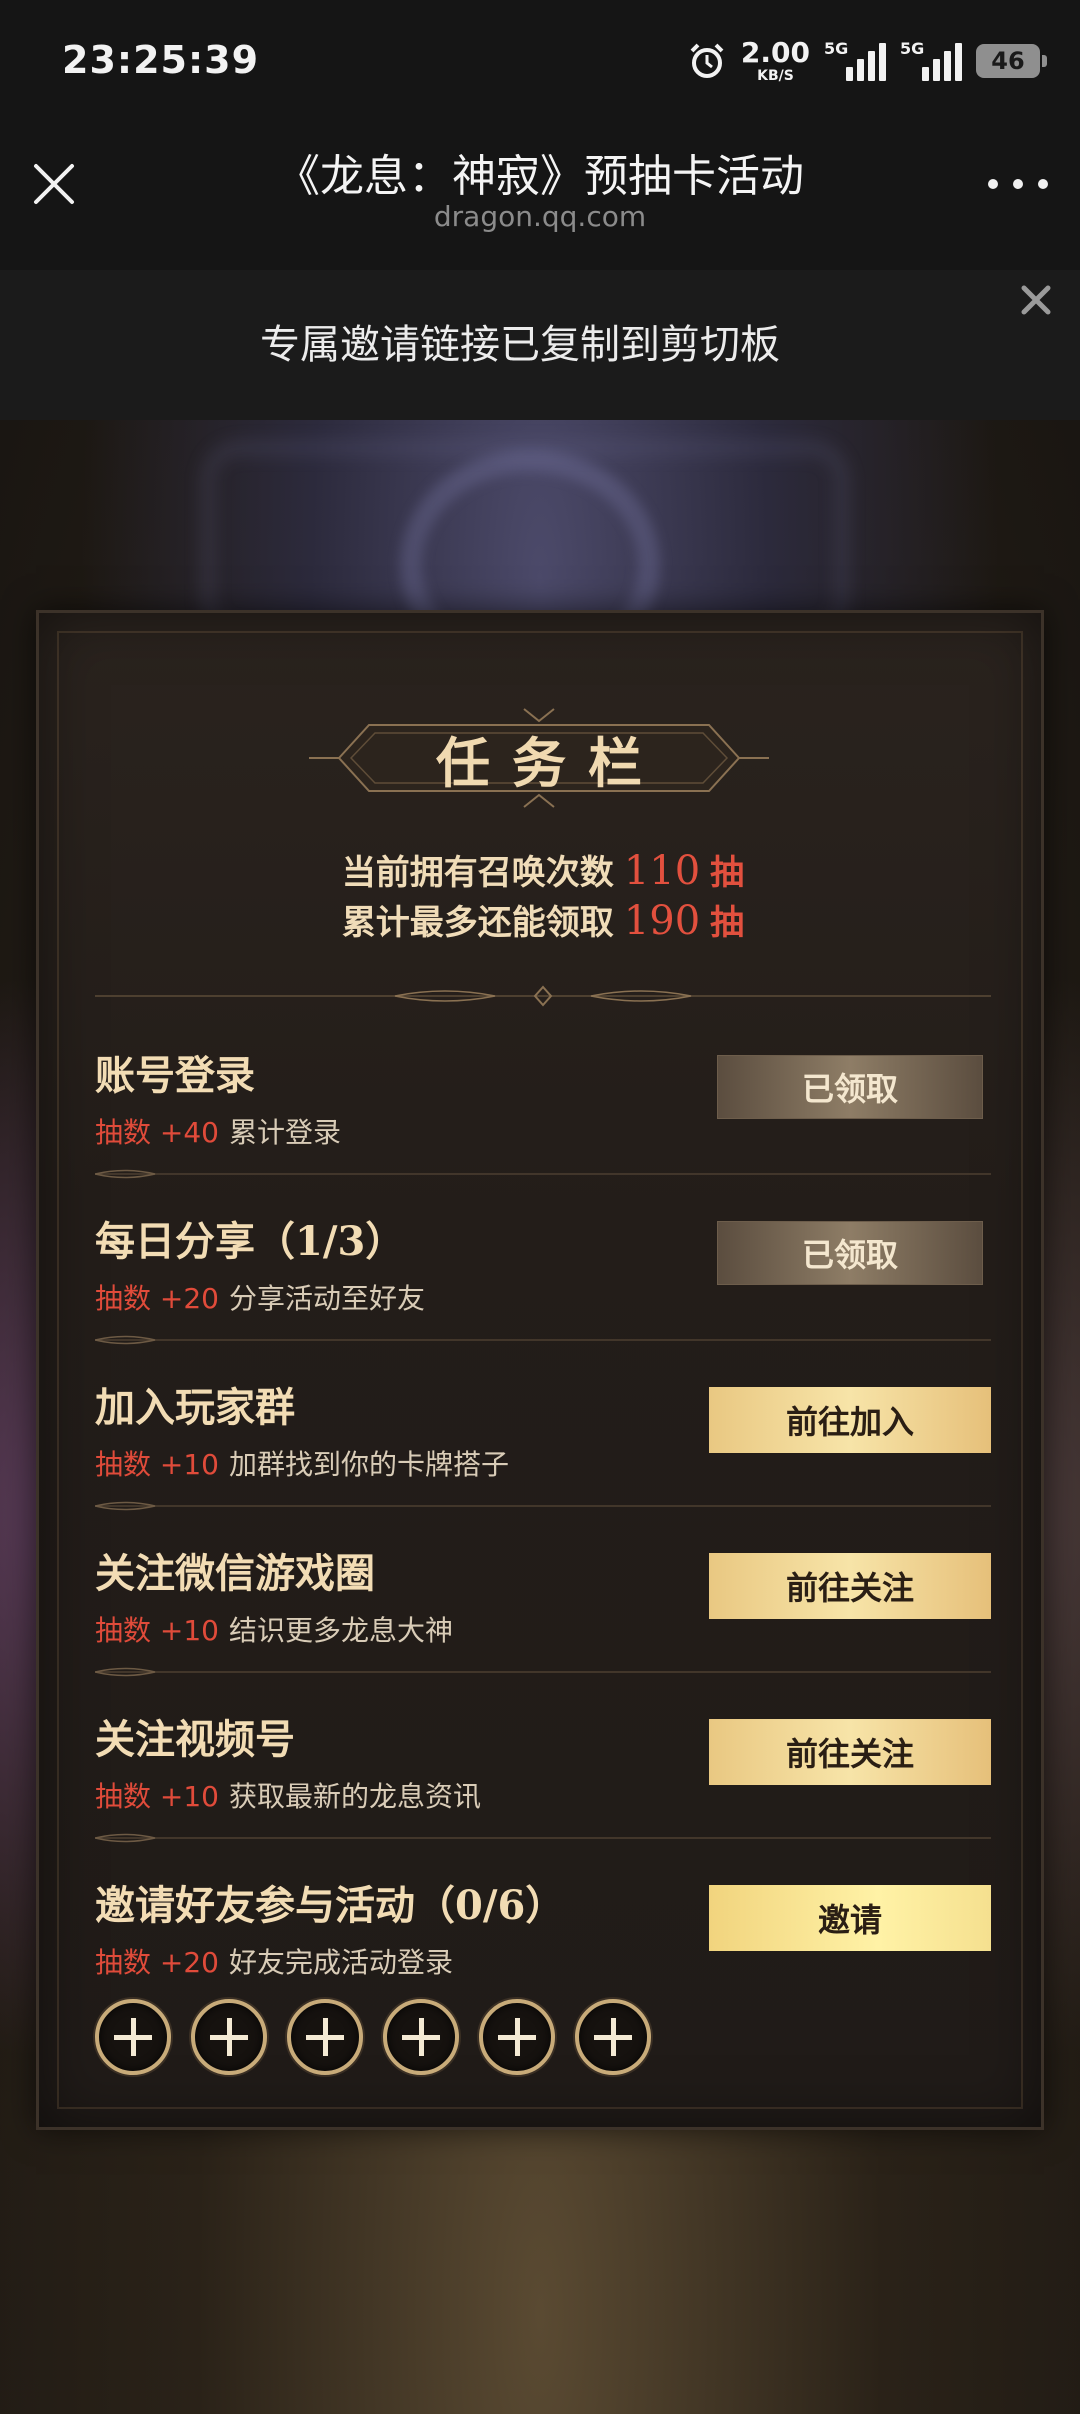  Describe the element at coordinates (850, 1752) in the screenshot. I see `follow-channel-button: 前往关注` at that location.